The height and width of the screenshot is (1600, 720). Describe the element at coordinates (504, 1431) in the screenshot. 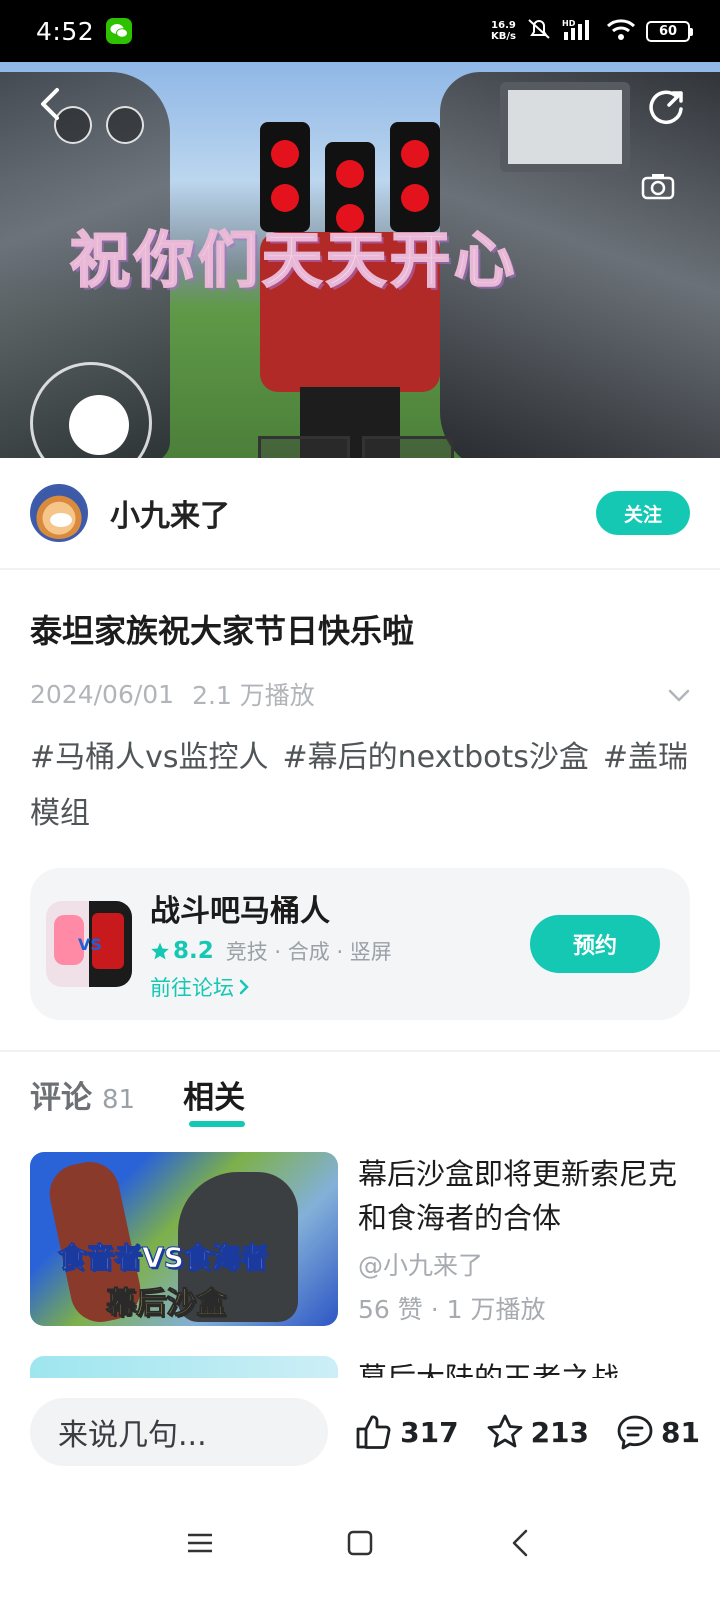

I see `star-outline-icon` at that location.